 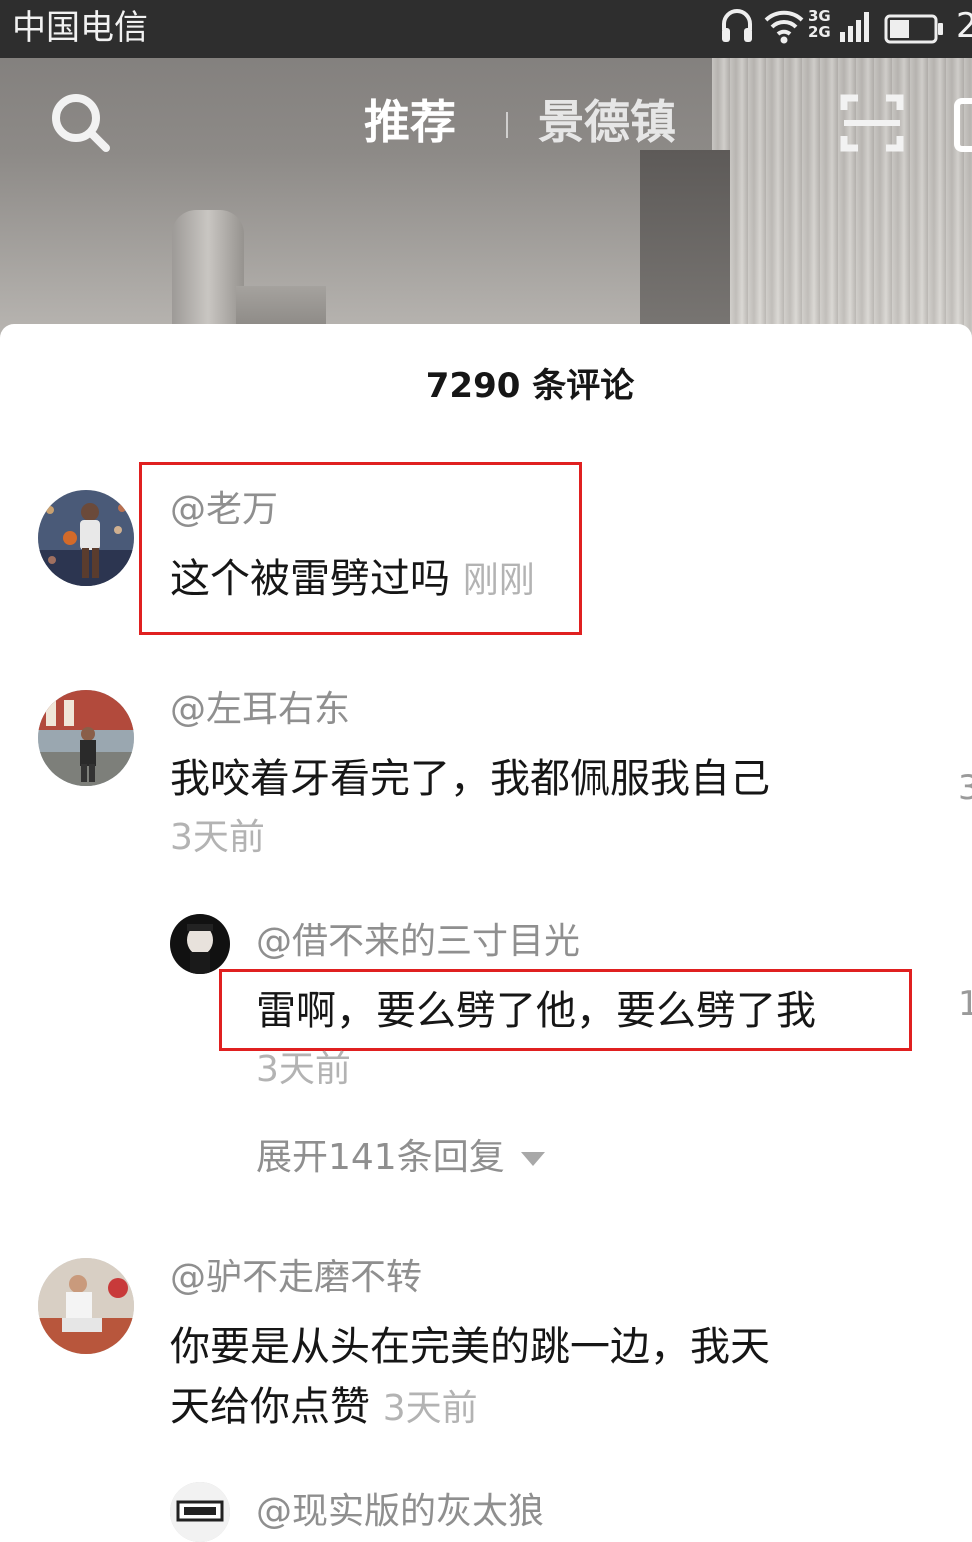 I want to click on reply-text: 雷啊，要么劈了他，要么劈了我, so click(x=536, y=1011).